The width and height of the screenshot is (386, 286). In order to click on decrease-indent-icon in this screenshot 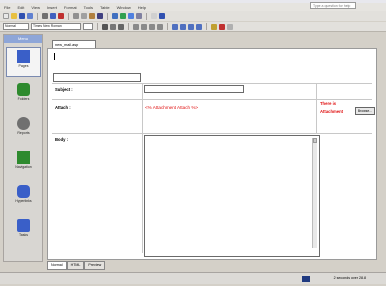, I will do `click(191, 26)`.